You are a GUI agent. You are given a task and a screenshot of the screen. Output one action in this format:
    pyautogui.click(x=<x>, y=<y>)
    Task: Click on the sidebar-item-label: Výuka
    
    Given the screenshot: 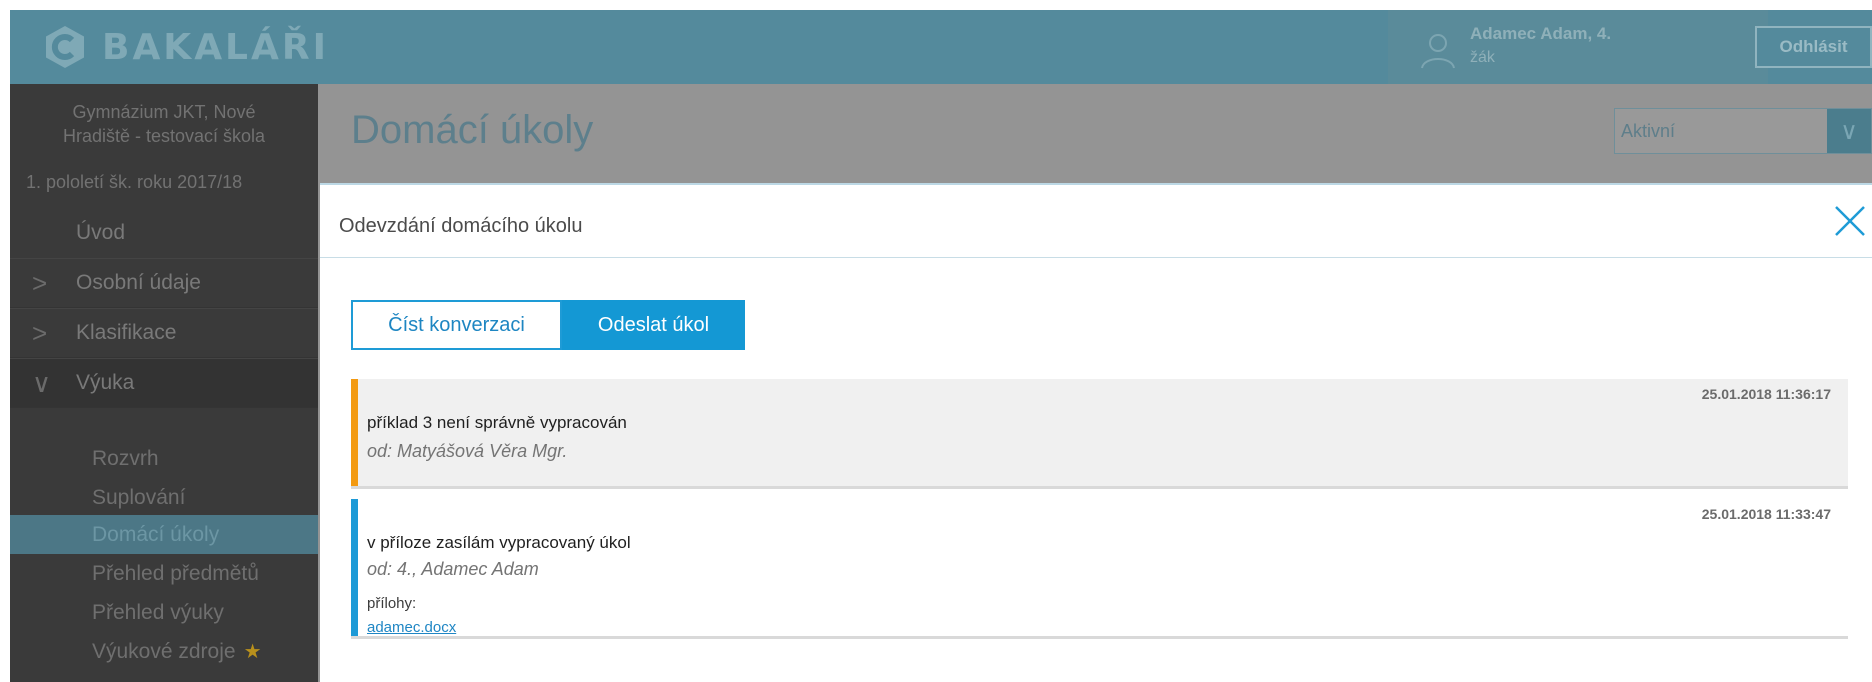 What is the action you would take?
    pyautogui.click(x=105, y=382)
    